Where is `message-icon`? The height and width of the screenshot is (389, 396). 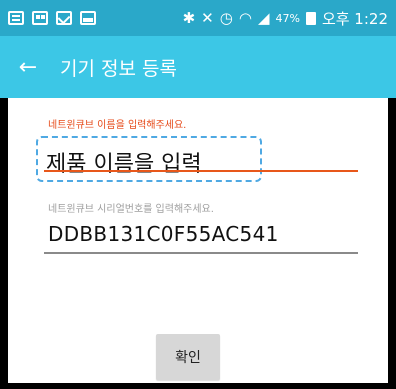
message-icon is located at coordinates (16, 18).